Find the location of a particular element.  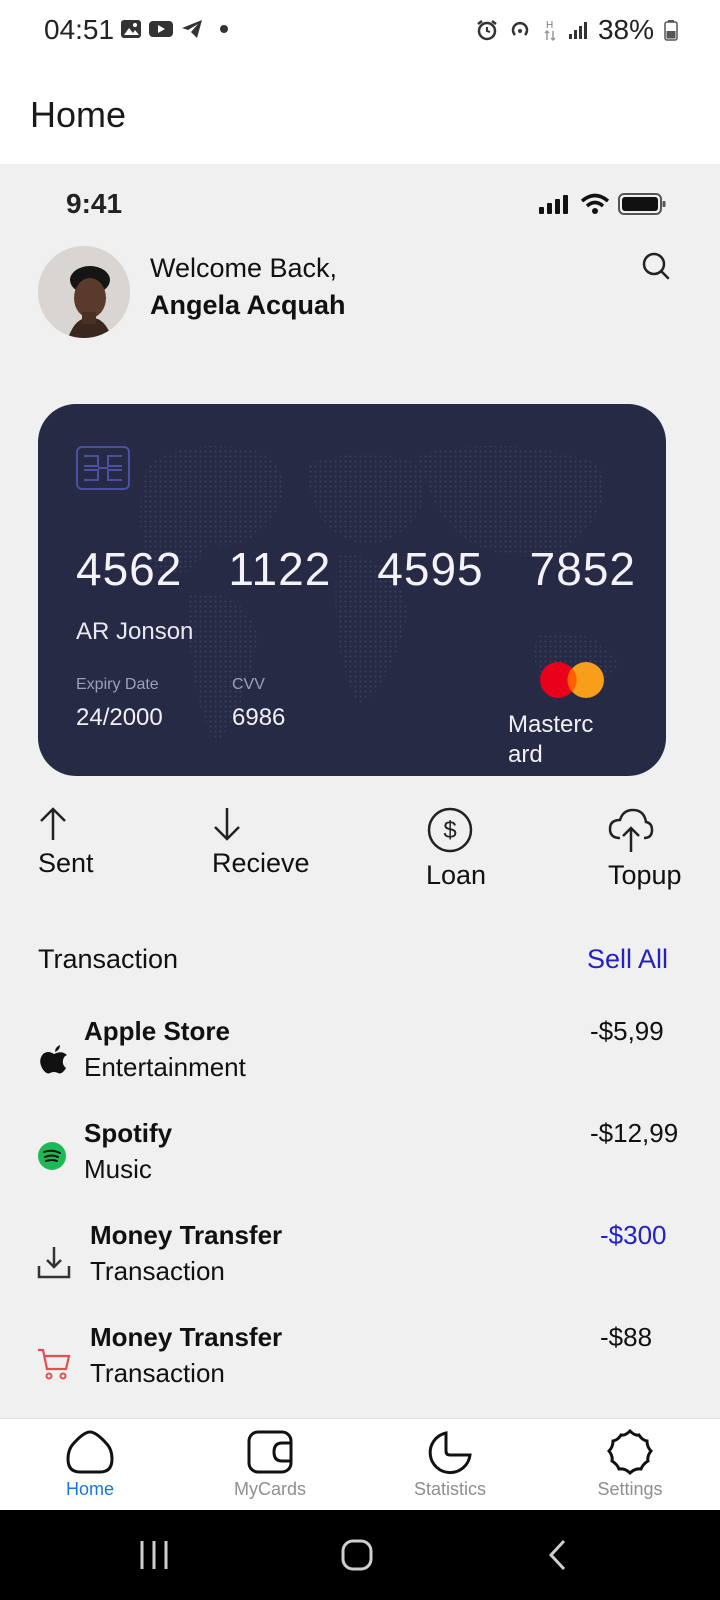

sent-action: Sent is located at coordinates (66, 842).